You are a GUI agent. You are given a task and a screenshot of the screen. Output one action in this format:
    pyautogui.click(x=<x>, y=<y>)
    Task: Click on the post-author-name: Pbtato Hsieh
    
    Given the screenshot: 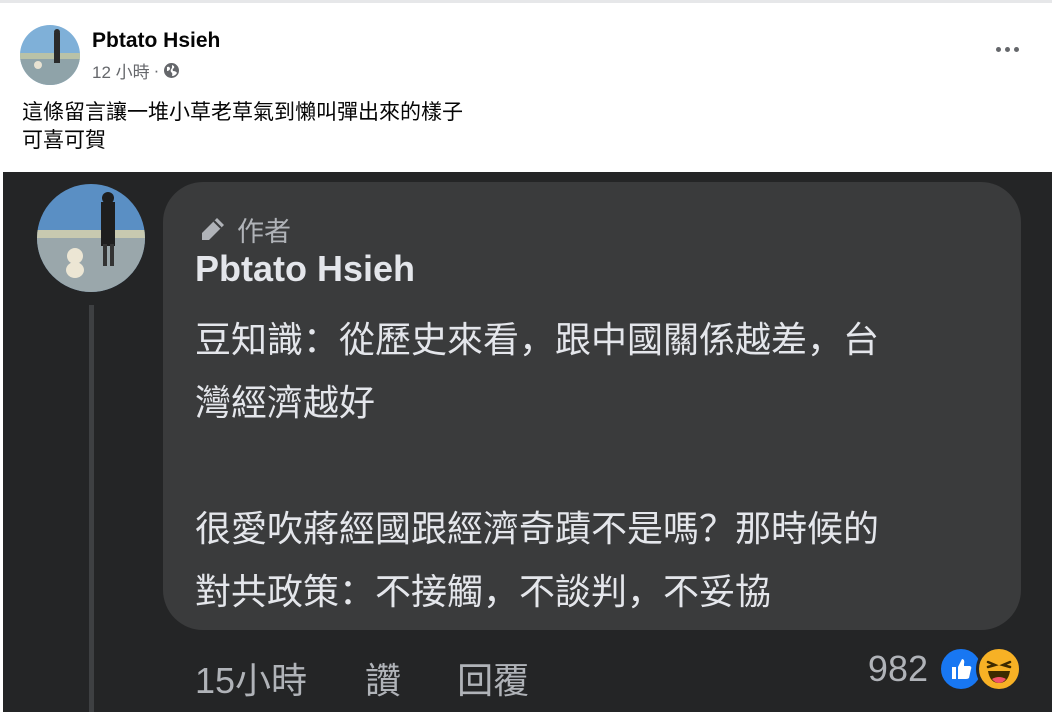 What is the action you would take?
    pyautogui.click(x=156, y=41)
    